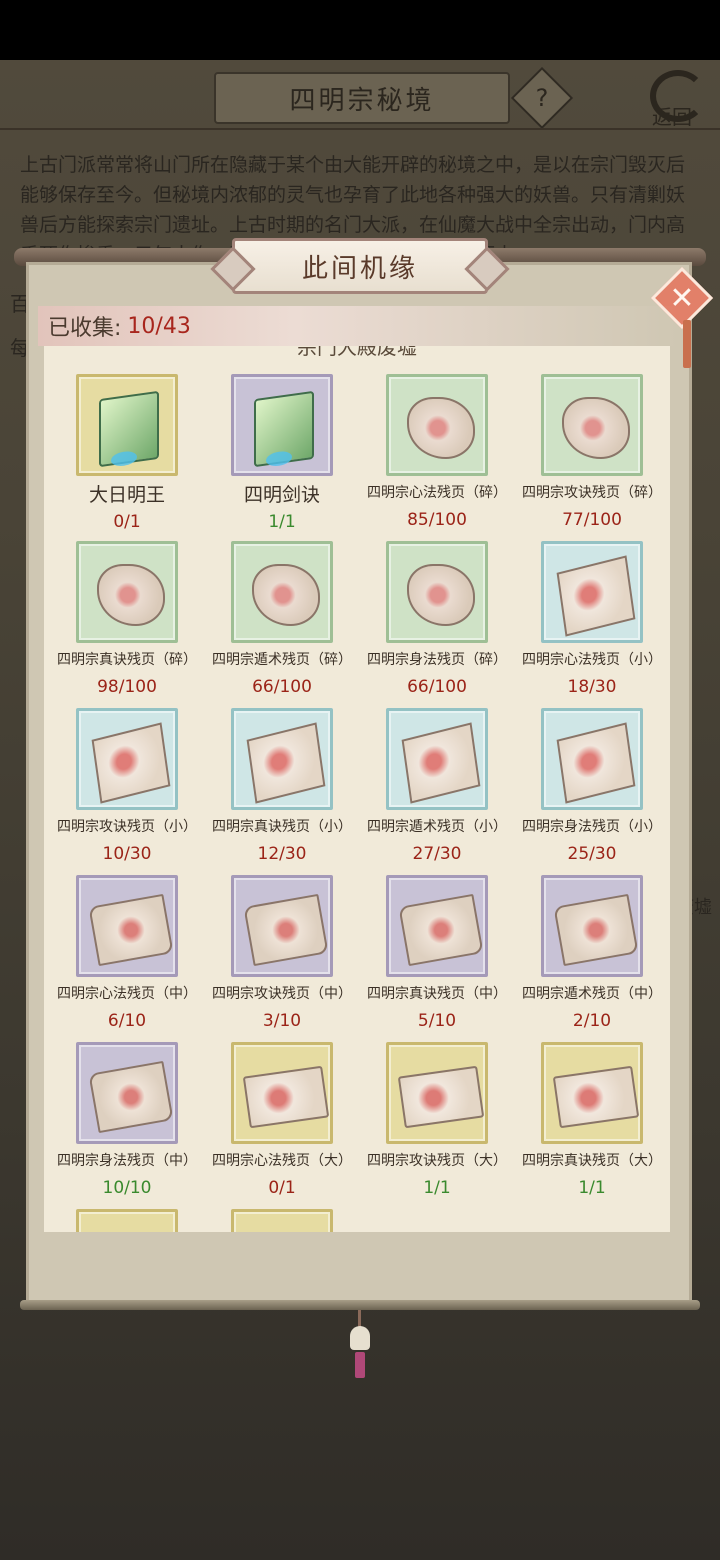 This screenshot has height=1560, width=720. What do you see at coordinates (85, 328) in the screenshot?
I see `collected-label: 已收集:` at bounding box center [85, 328].